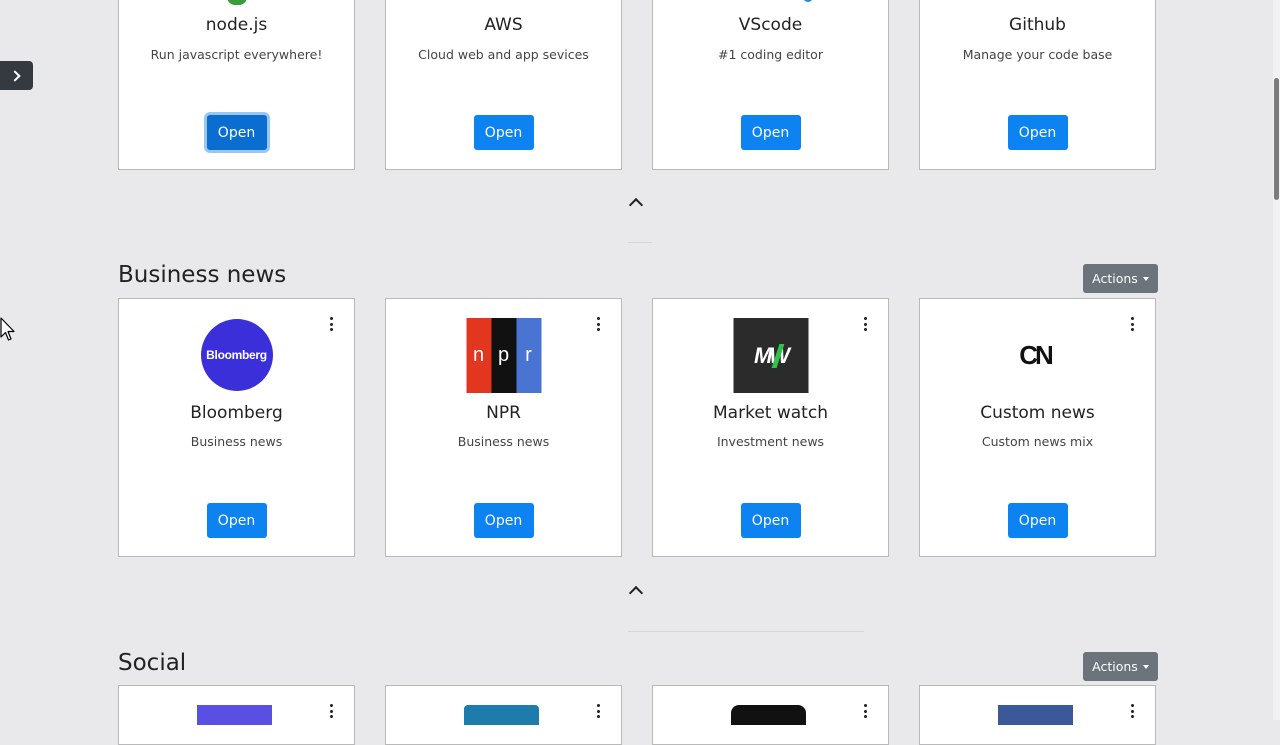  What do you see at coordinates (237, 2) in the screenshot?
I see `nodejs-logo-icon` at bounding box center [237, 2].